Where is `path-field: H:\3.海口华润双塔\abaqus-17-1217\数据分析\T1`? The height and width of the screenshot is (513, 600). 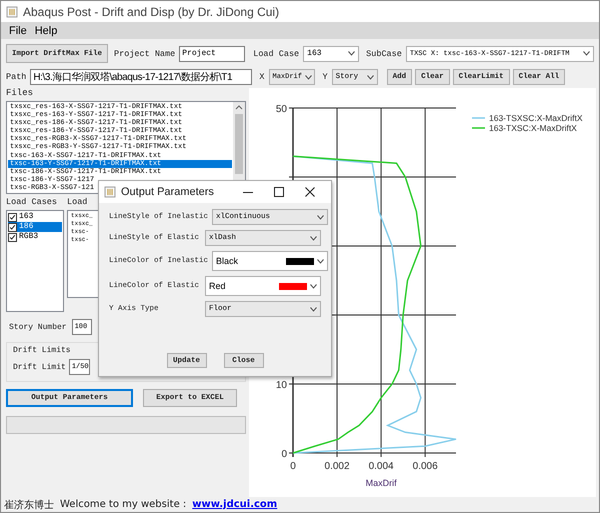 path-field: H:\3.海口华润双塔\abaqus-17-1217\数据分析\T1 is located at coordinates (141, 77).